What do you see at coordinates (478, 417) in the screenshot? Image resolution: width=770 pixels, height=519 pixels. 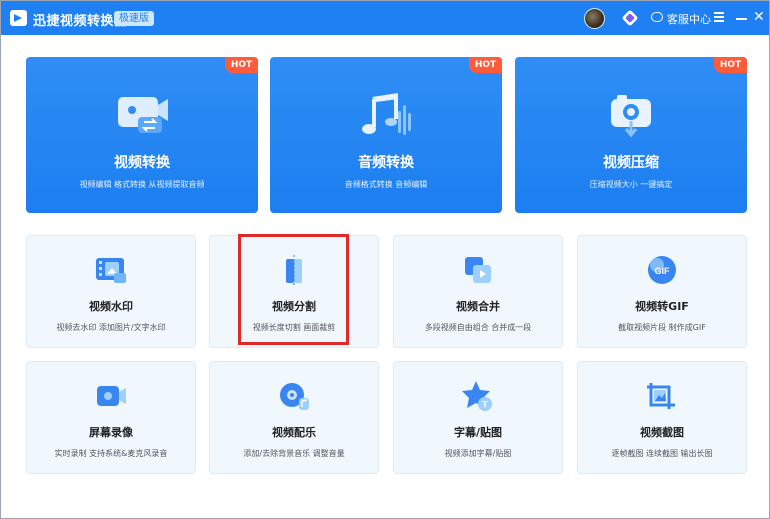 I see `subtitle-sticker-card: T 字幕/贴图 视频添加字幕/贴图` at bounding box center [478, 417].